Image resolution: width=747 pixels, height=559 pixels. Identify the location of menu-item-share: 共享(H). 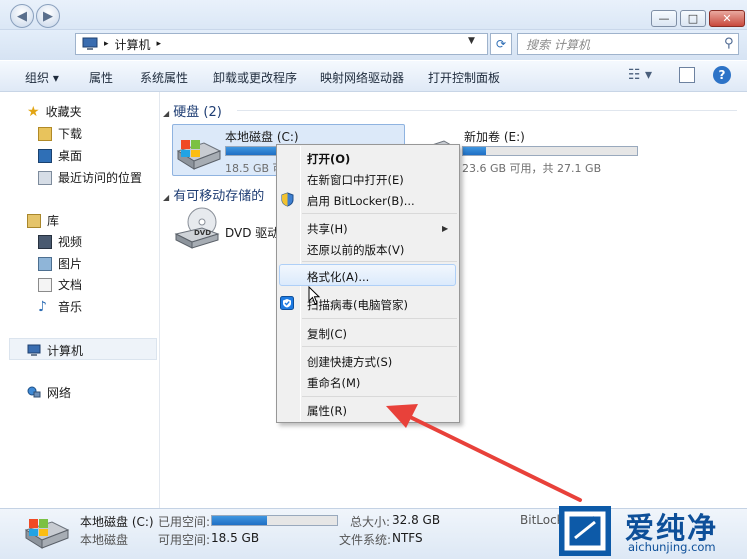
(327, 229).